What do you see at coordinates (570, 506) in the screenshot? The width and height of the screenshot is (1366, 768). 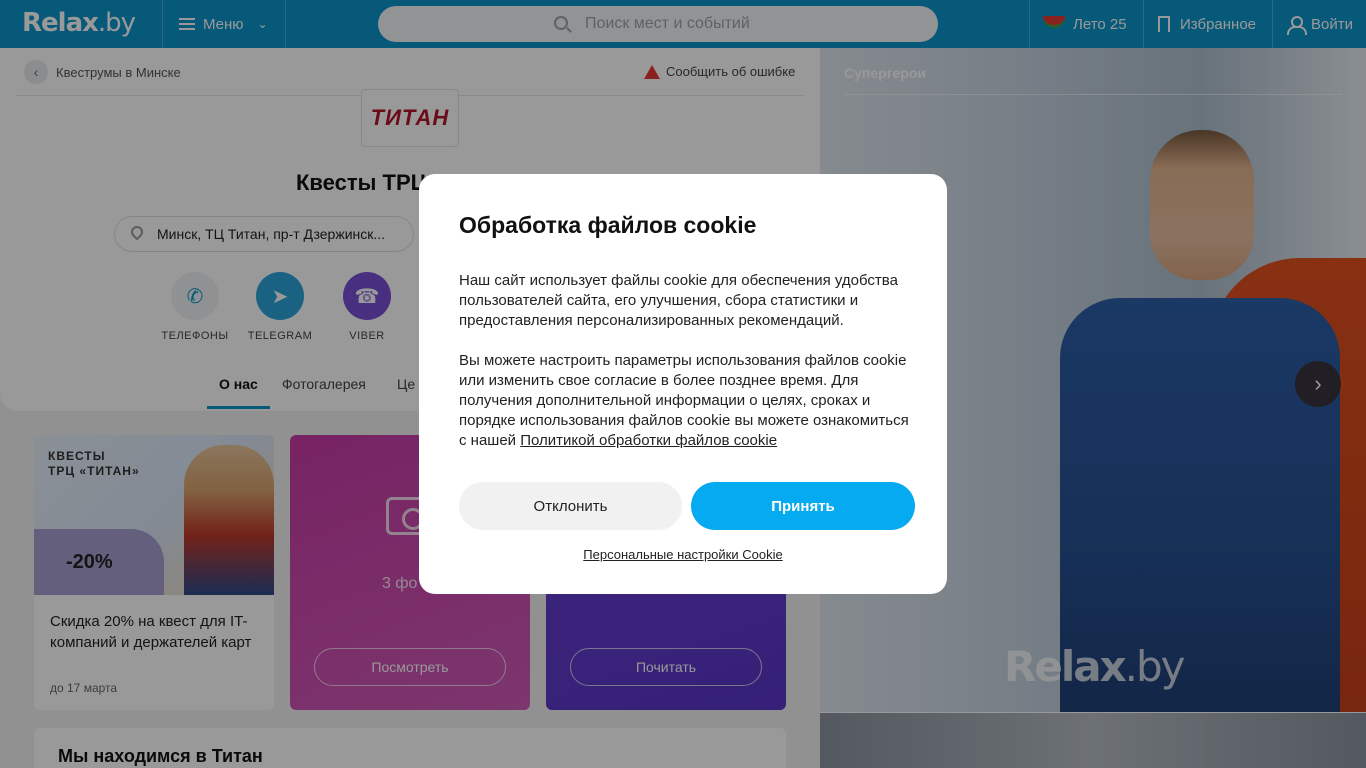 I see `decline-button: Отклонить` at bounding box center [570, 506].